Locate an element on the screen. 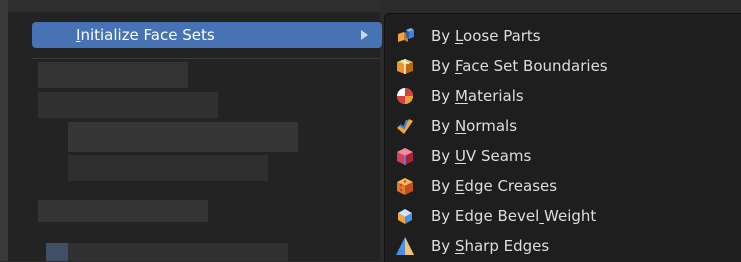 Image resolution: width=741 pixels, height=262 pixels. submenu-item-label: By Edge Creases is located at coordinates (494, 186).